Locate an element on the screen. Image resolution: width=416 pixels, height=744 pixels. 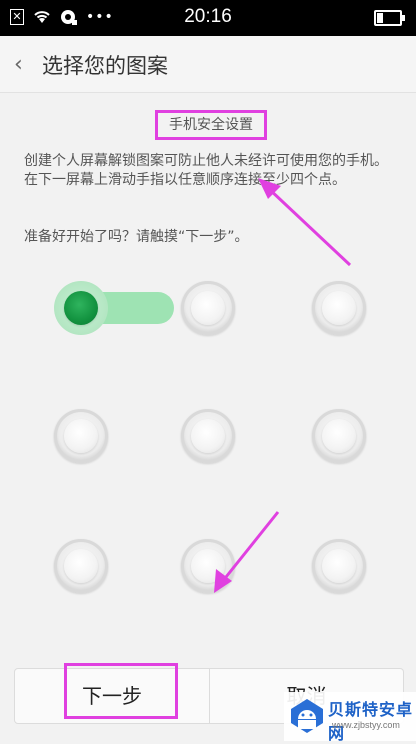
watermark: 贝斯特安卓网 www.zjbstyy.com is located at coordinates (350, 717).